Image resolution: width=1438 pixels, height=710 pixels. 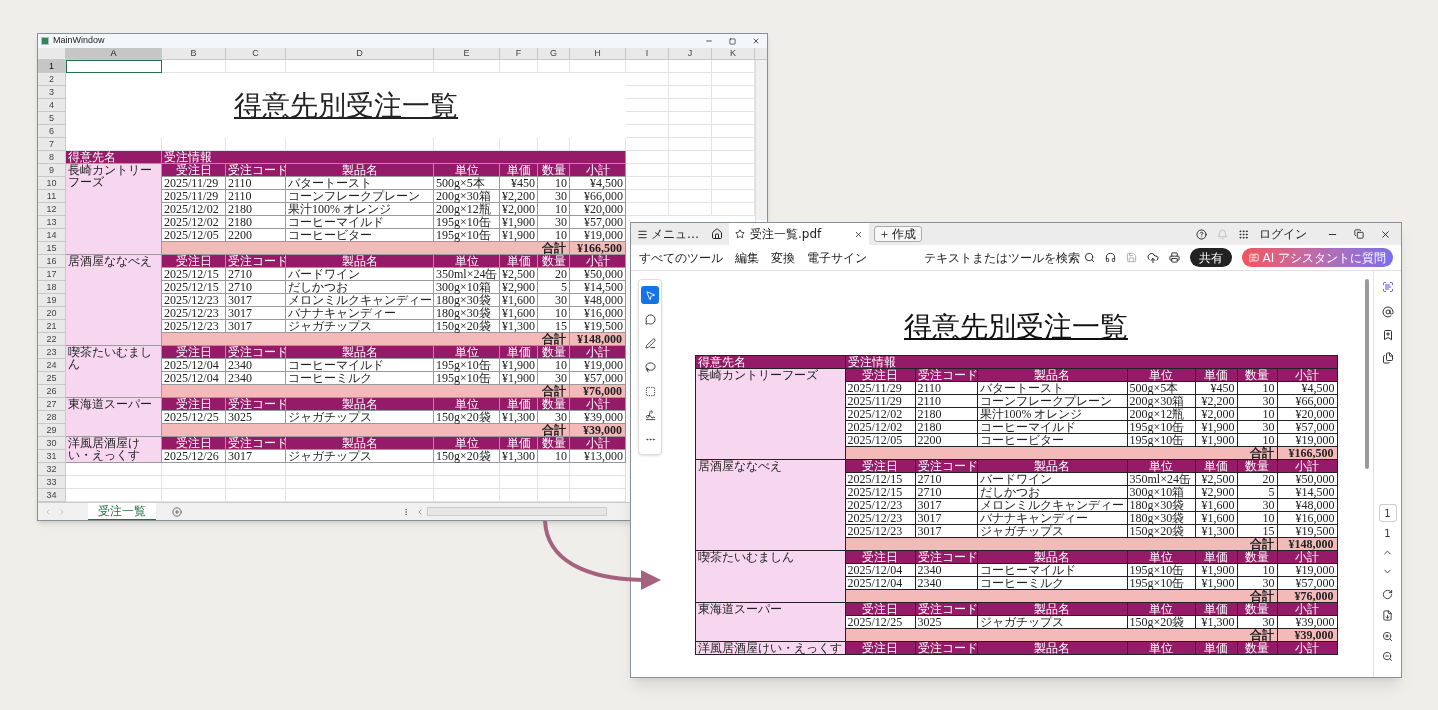 I want to click on row-number: 28, so click(x=52, y=417).